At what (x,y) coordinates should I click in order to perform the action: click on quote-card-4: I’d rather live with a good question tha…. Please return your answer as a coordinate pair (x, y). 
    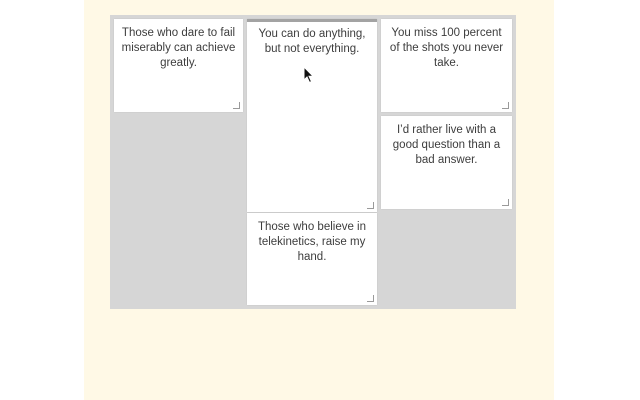
    Looking at the image, I should click on (446, 162).